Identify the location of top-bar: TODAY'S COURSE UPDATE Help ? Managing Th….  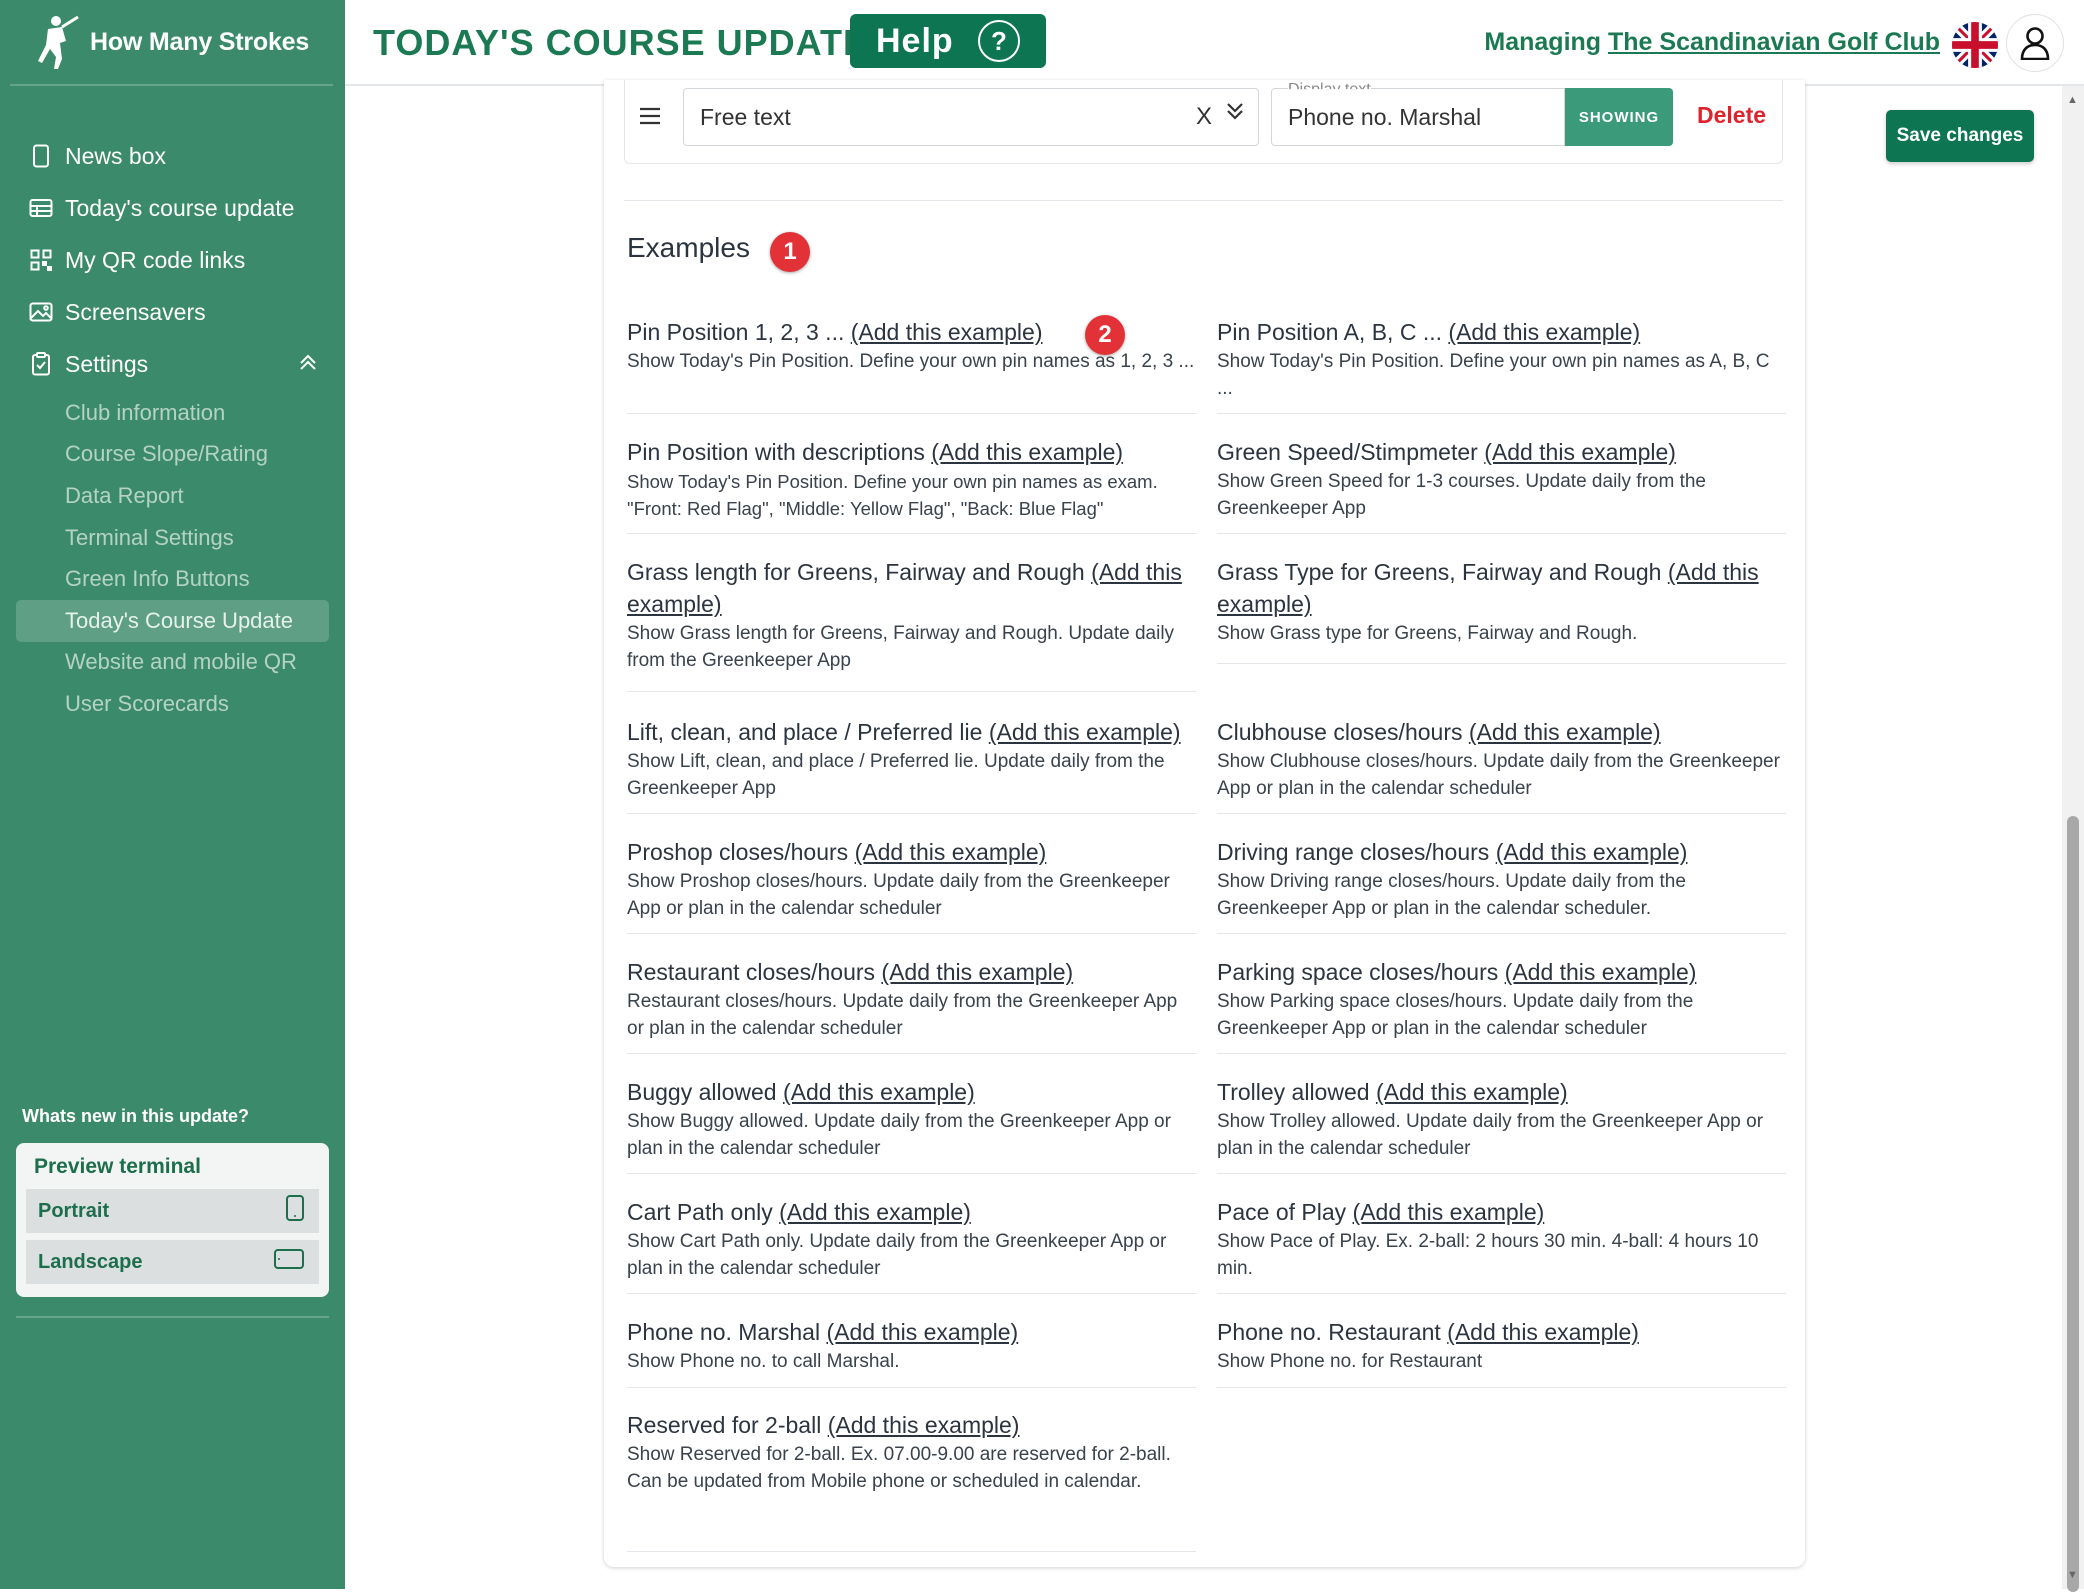
(1214, 43).